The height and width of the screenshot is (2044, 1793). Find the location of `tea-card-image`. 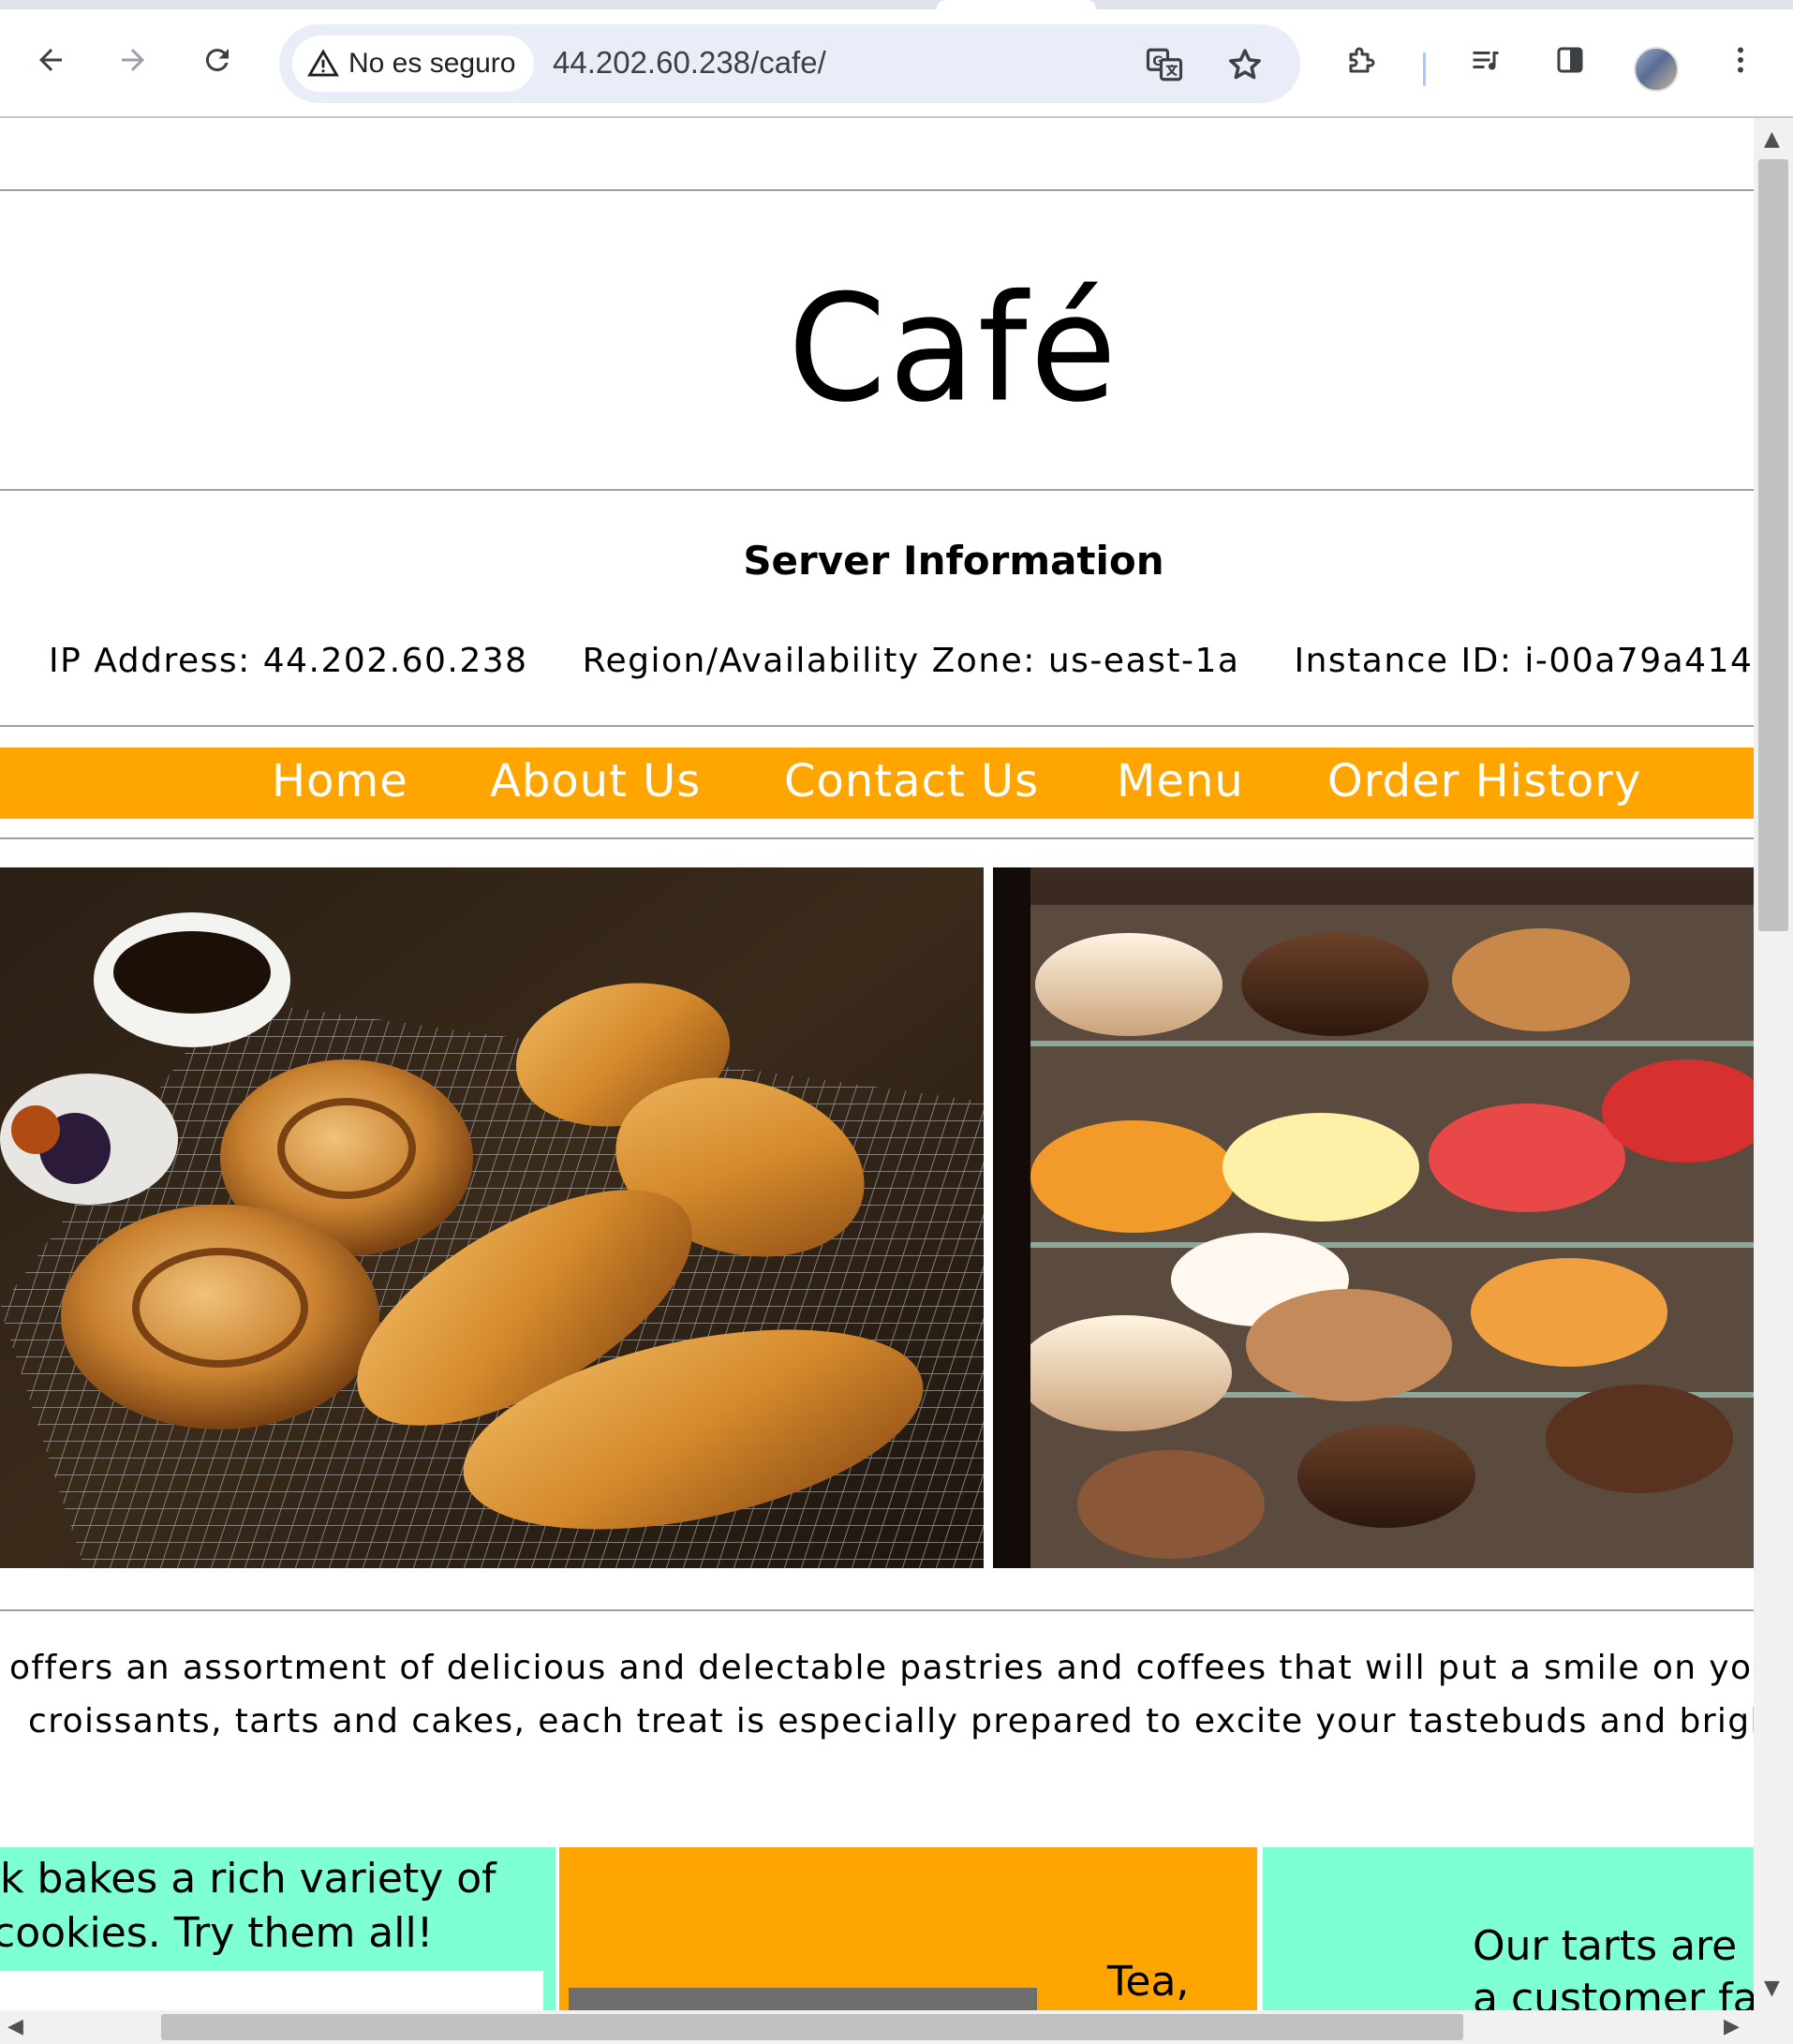

tea-card-image is located at coordinates (803, 1999).